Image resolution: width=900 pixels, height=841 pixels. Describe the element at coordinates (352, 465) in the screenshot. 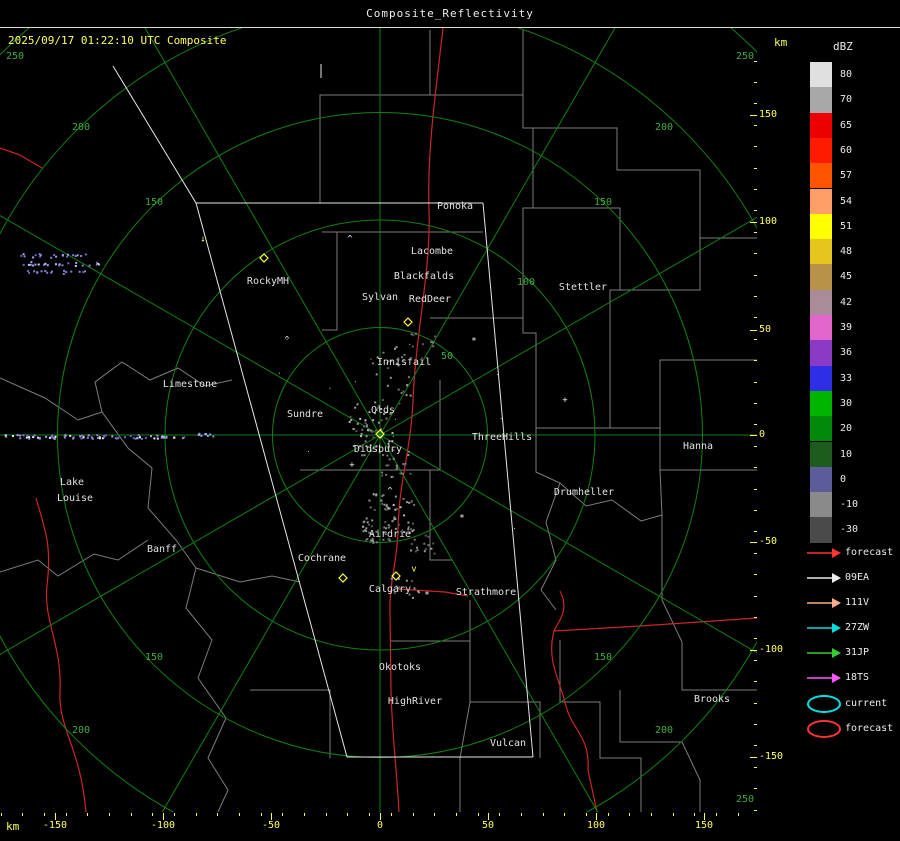

I see `cell-marker-icon: +` at that location.